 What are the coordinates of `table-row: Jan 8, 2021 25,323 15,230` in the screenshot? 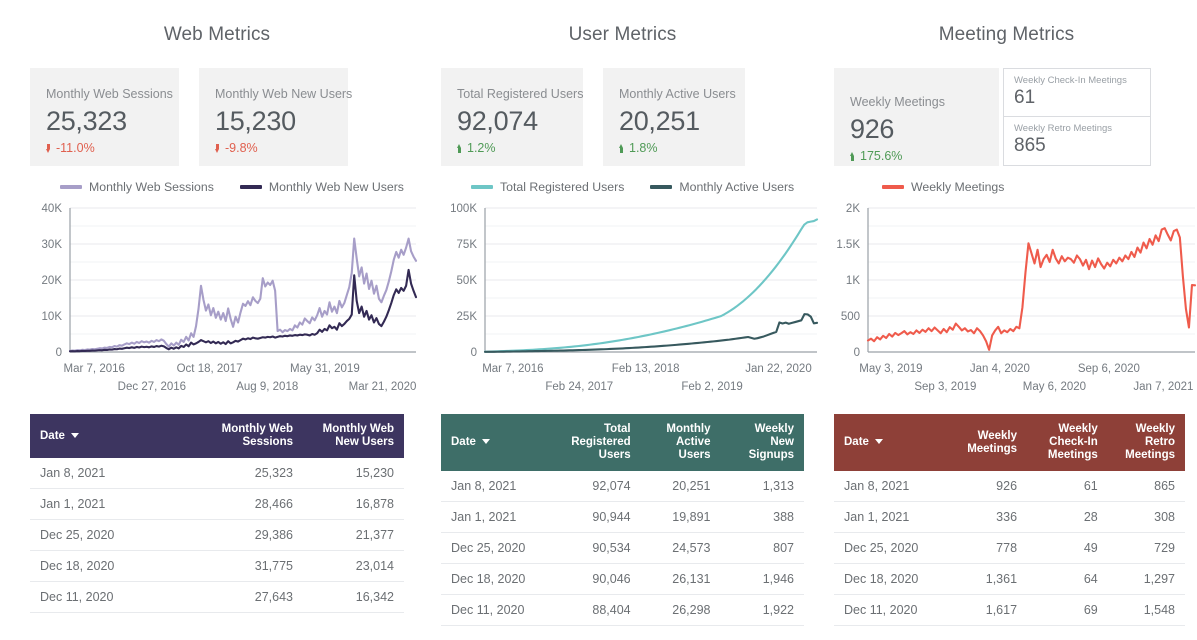 It's located at (217, 473).